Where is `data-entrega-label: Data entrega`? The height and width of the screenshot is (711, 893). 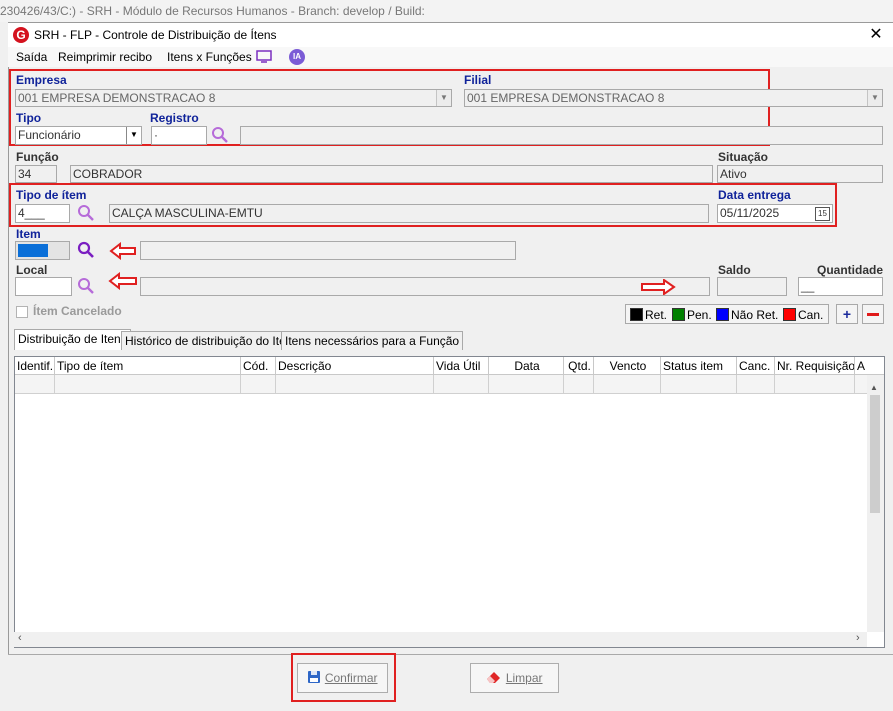 data-entrega-label: Data entrega is located at coordinates (754, 195).